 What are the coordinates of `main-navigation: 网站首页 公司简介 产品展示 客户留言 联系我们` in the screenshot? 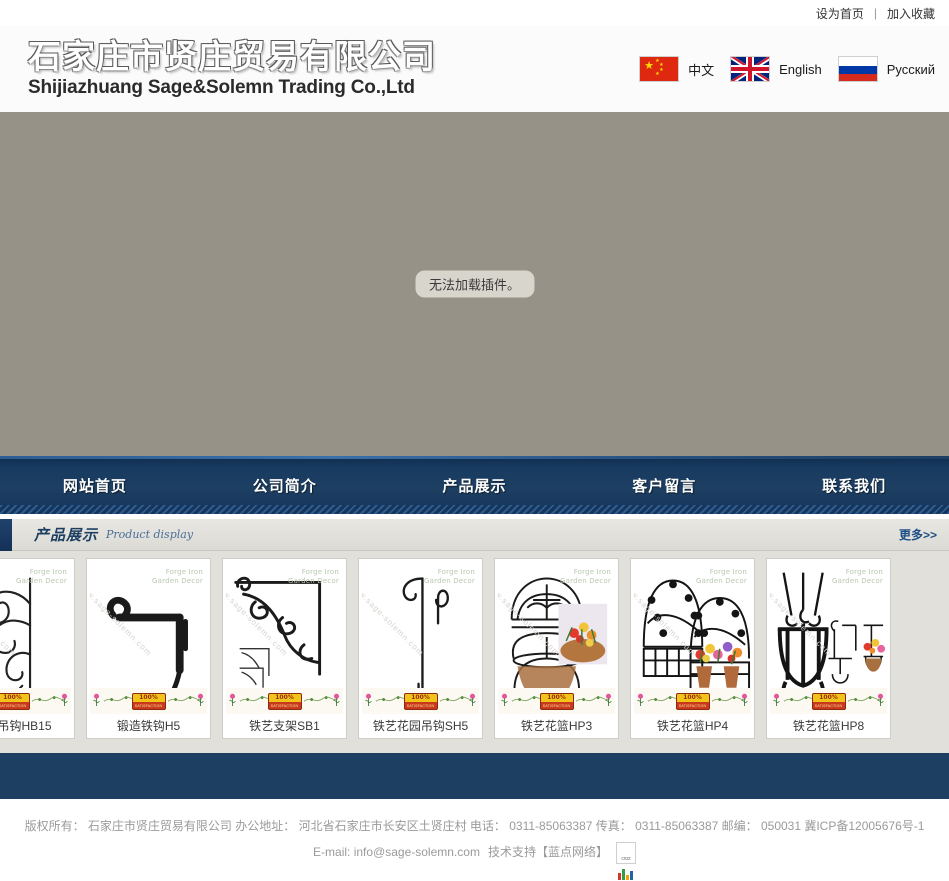 It's located at (474, 487).